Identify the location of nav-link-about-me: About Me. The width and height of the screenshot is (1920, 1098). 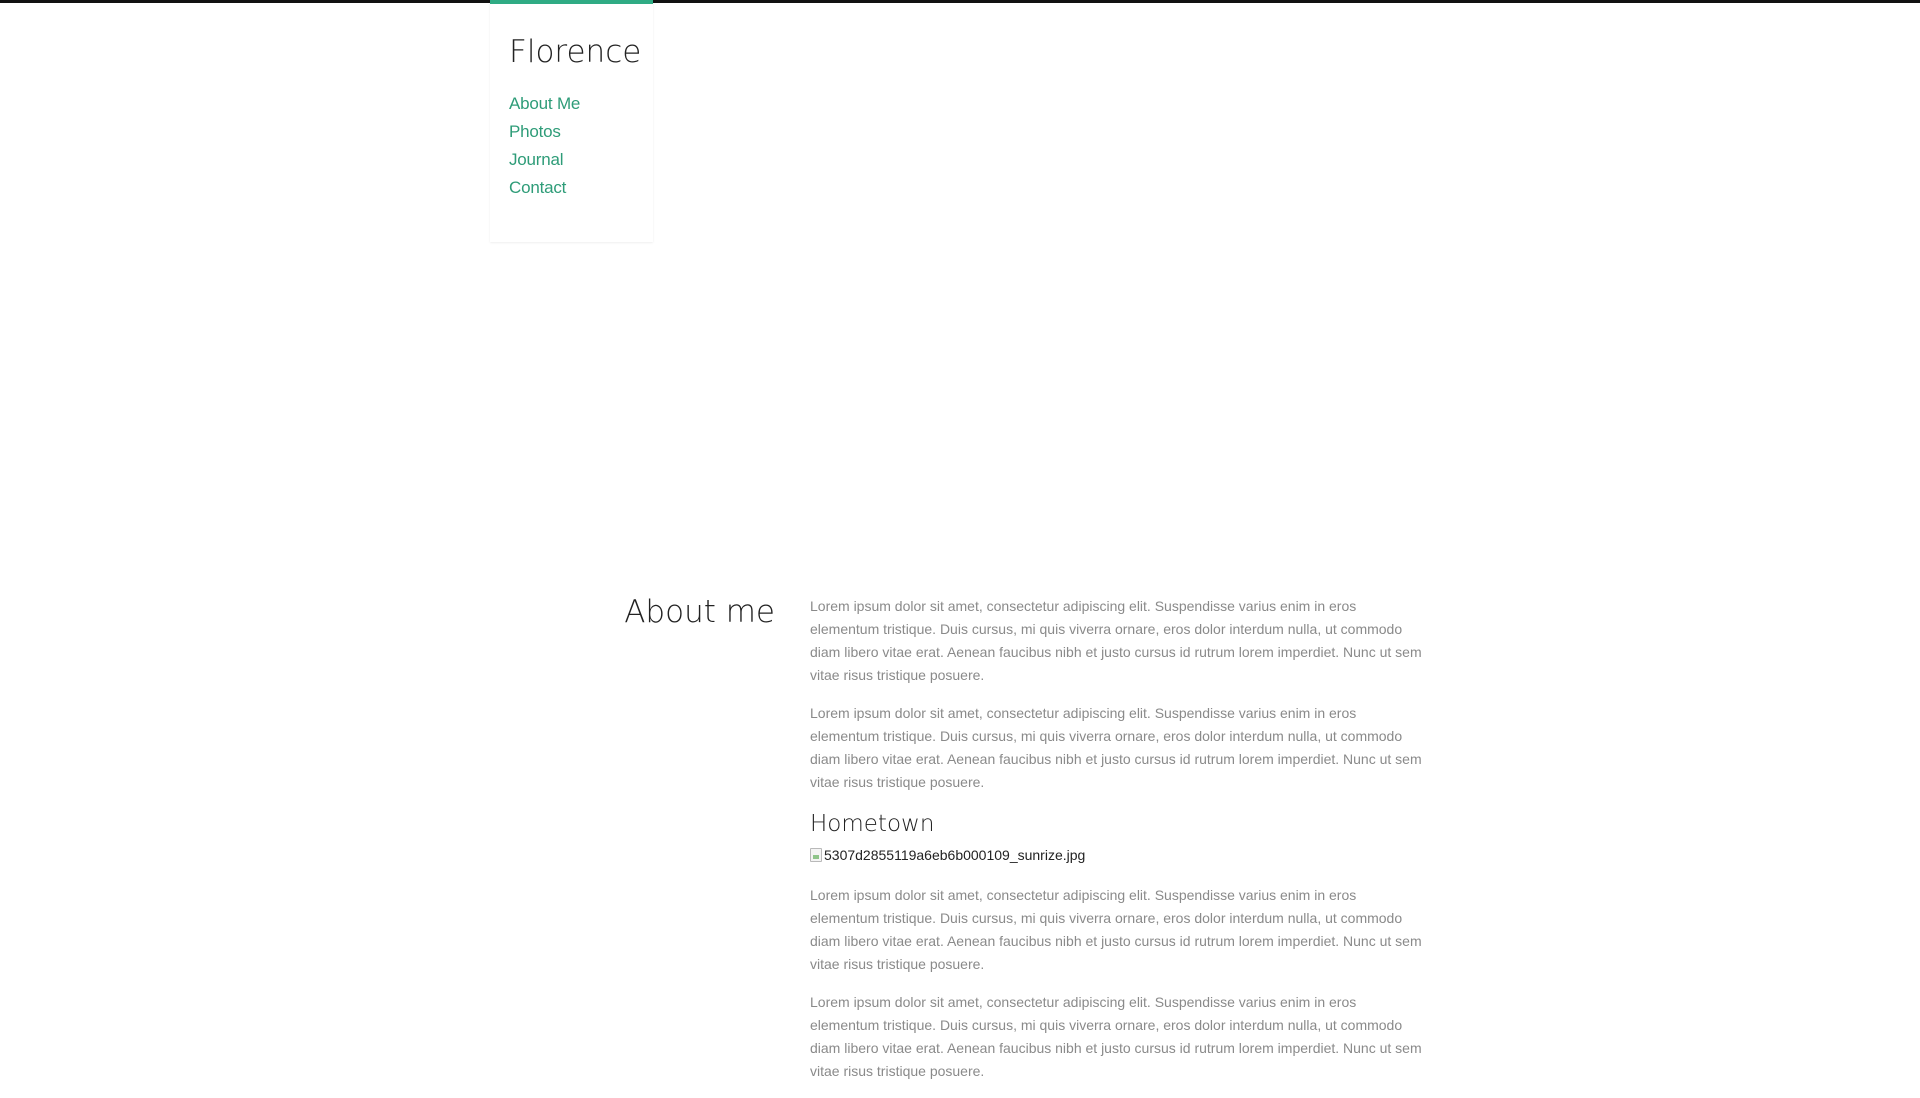
(544, 103).